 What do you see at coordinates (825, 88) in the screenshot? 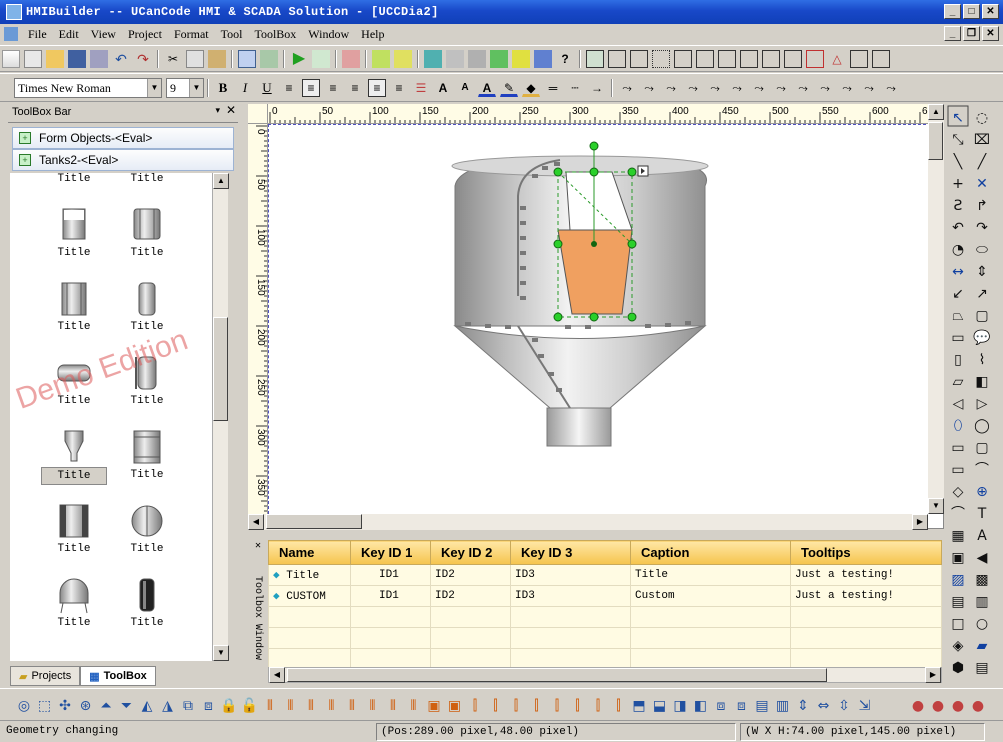
I see `link-10-icon: ⤳` at bounding box center [825, 88].